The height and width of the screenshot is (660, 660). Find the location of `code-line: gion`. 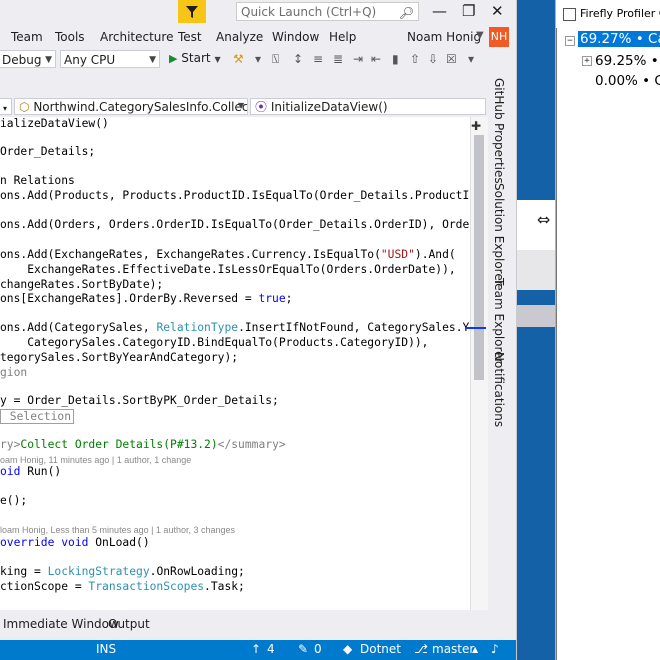

code-line: gion is located at coordinates (14, 372).